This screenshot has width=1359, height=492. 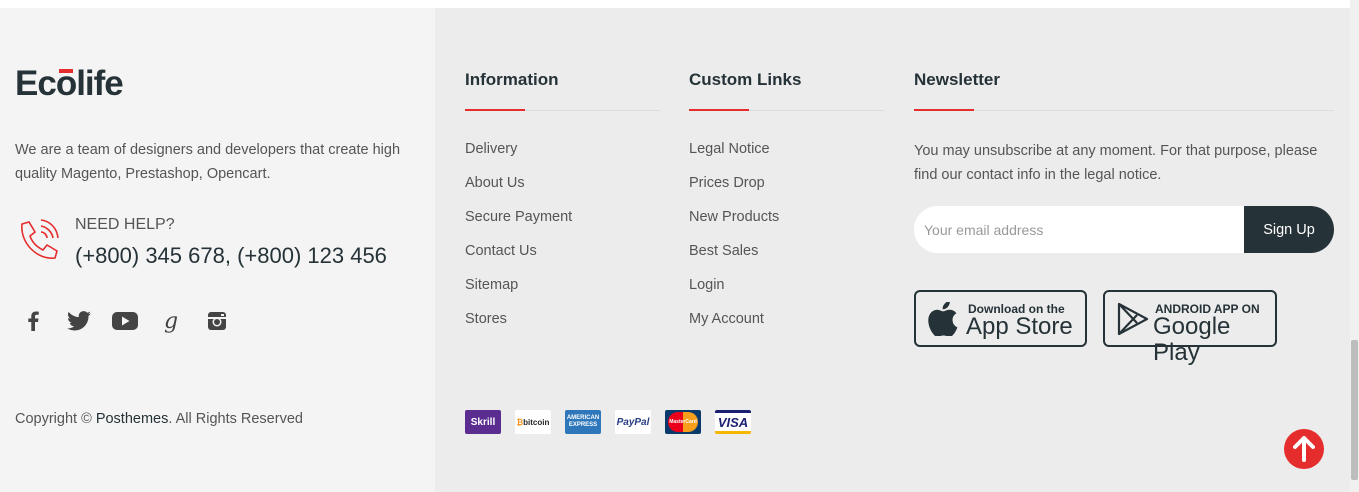 I want to click on newsletter-title-rule, so click(x=1124, y=110).